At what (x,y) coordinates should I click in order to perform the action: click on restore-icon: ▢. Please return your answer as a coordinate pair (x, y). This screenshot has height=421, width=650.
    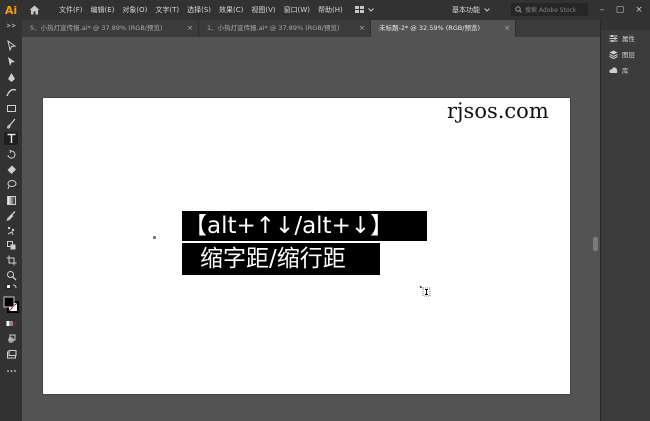
    Looking at the image, I should click on (620, 10).